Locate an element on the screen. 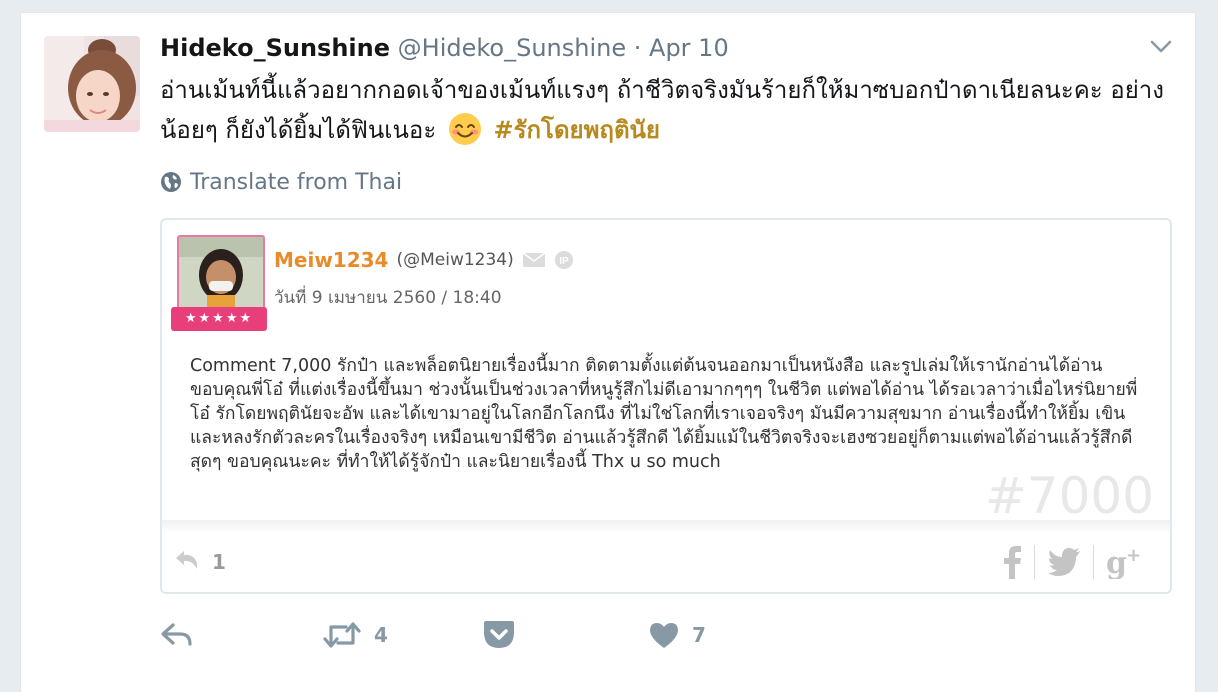  like-button: 7 is located at coordinates (677, 635).